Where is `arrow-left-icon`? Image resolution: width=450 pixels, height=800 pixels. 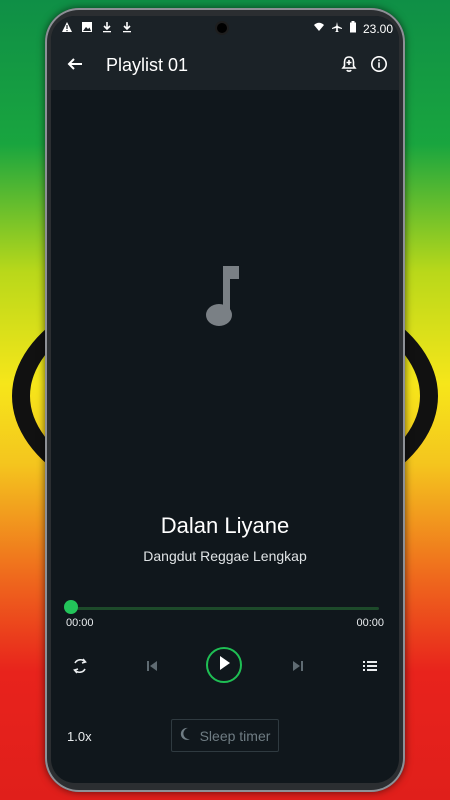 arrow-left-icon is located at coordinates (75, 66).